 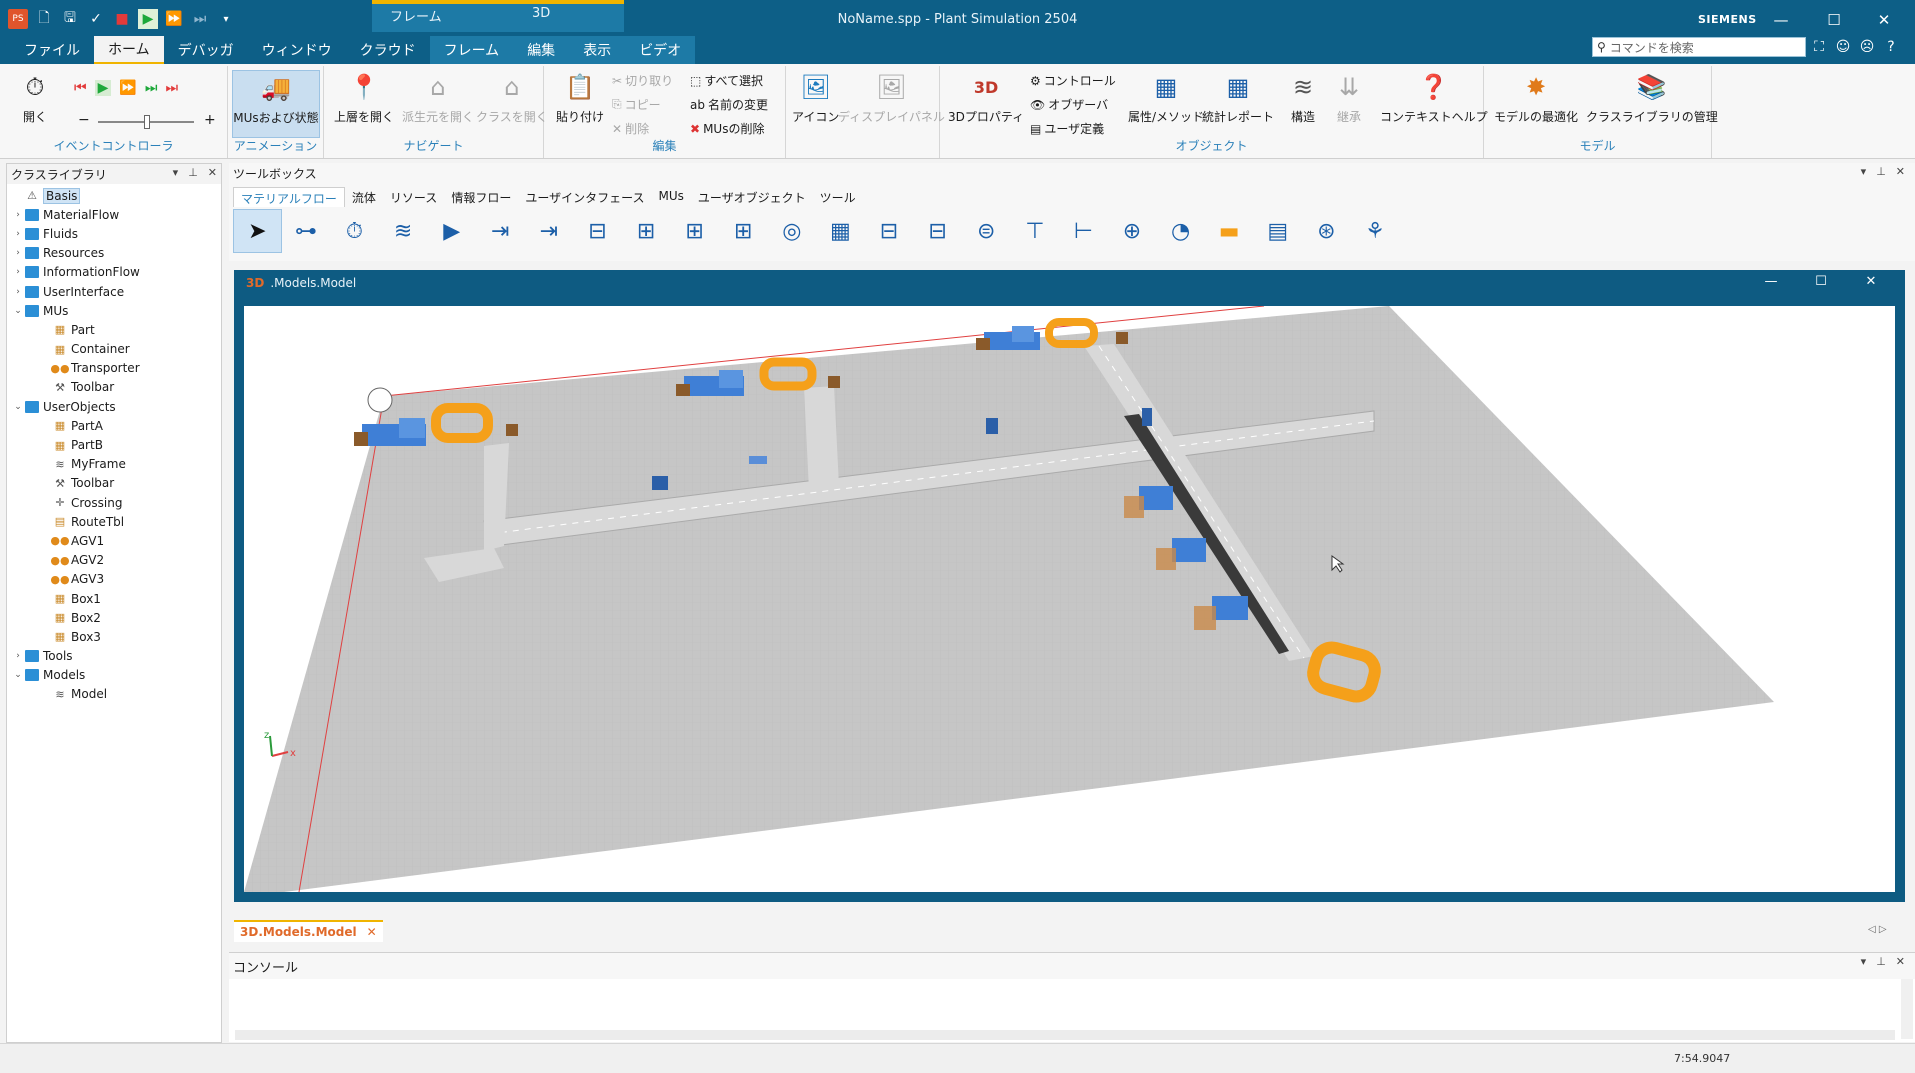 What do you see at coordinates (1867, 47) in the screenshot?
I see `feedback-icon: ☹` at bounding box center [1867, 47].